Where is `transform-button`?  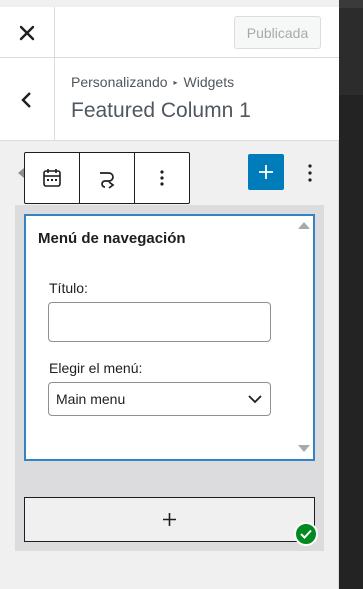
transform-button is located at coordinates (107, 178).